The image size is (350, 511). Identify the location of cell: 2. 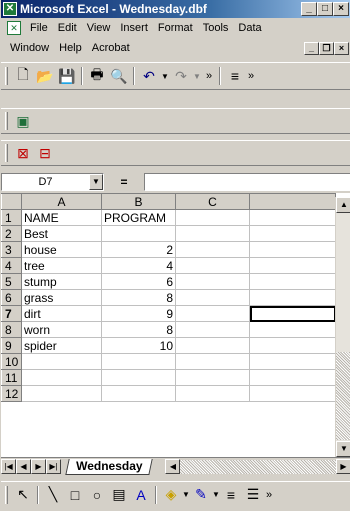
(138, 249).